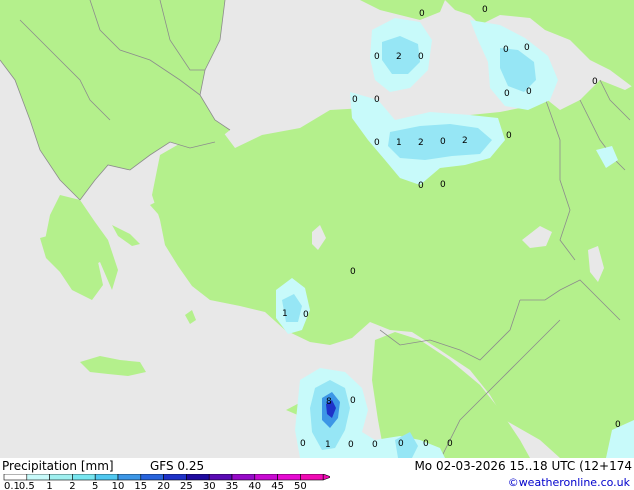  Describe the element at coordinates (232, 485) in the screenshot. I see `legend-label: 35` at that location.